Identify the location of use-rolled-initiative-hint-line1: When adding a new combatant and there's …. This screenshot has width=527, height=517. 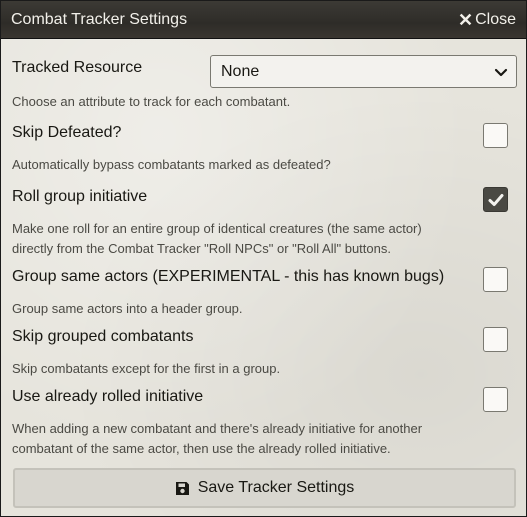
(217, 428).